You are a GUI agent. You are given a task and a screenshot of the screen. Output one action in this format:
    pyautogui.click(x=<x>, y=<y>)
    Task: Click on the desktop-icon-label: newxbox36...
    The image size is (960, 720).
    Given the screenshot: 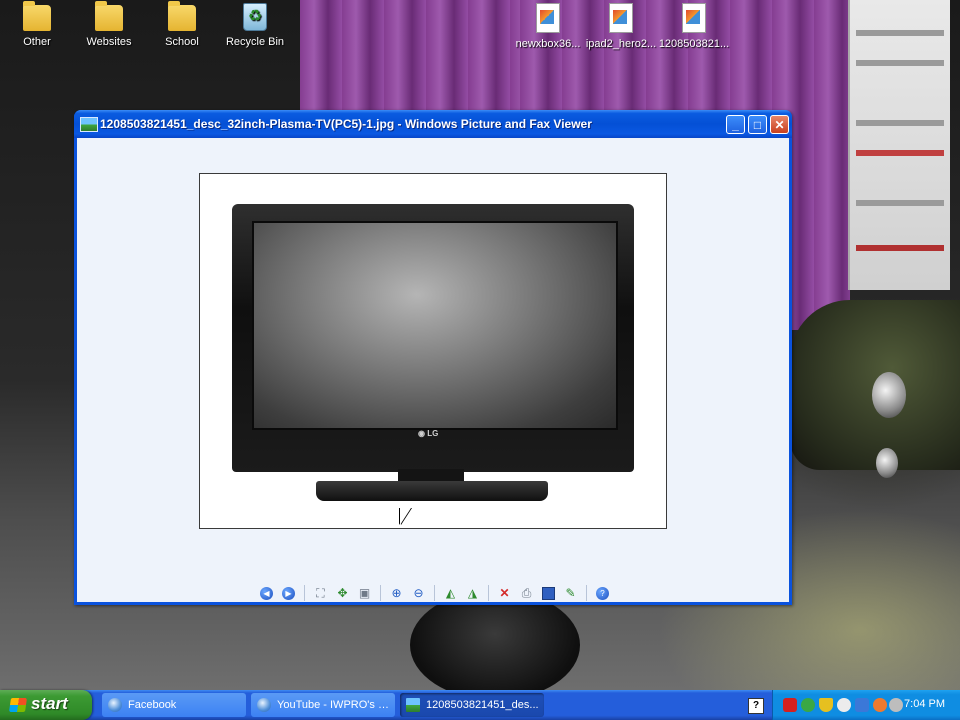 What is the action you would take?
    pyautogui.click(x=548, y=44)
    